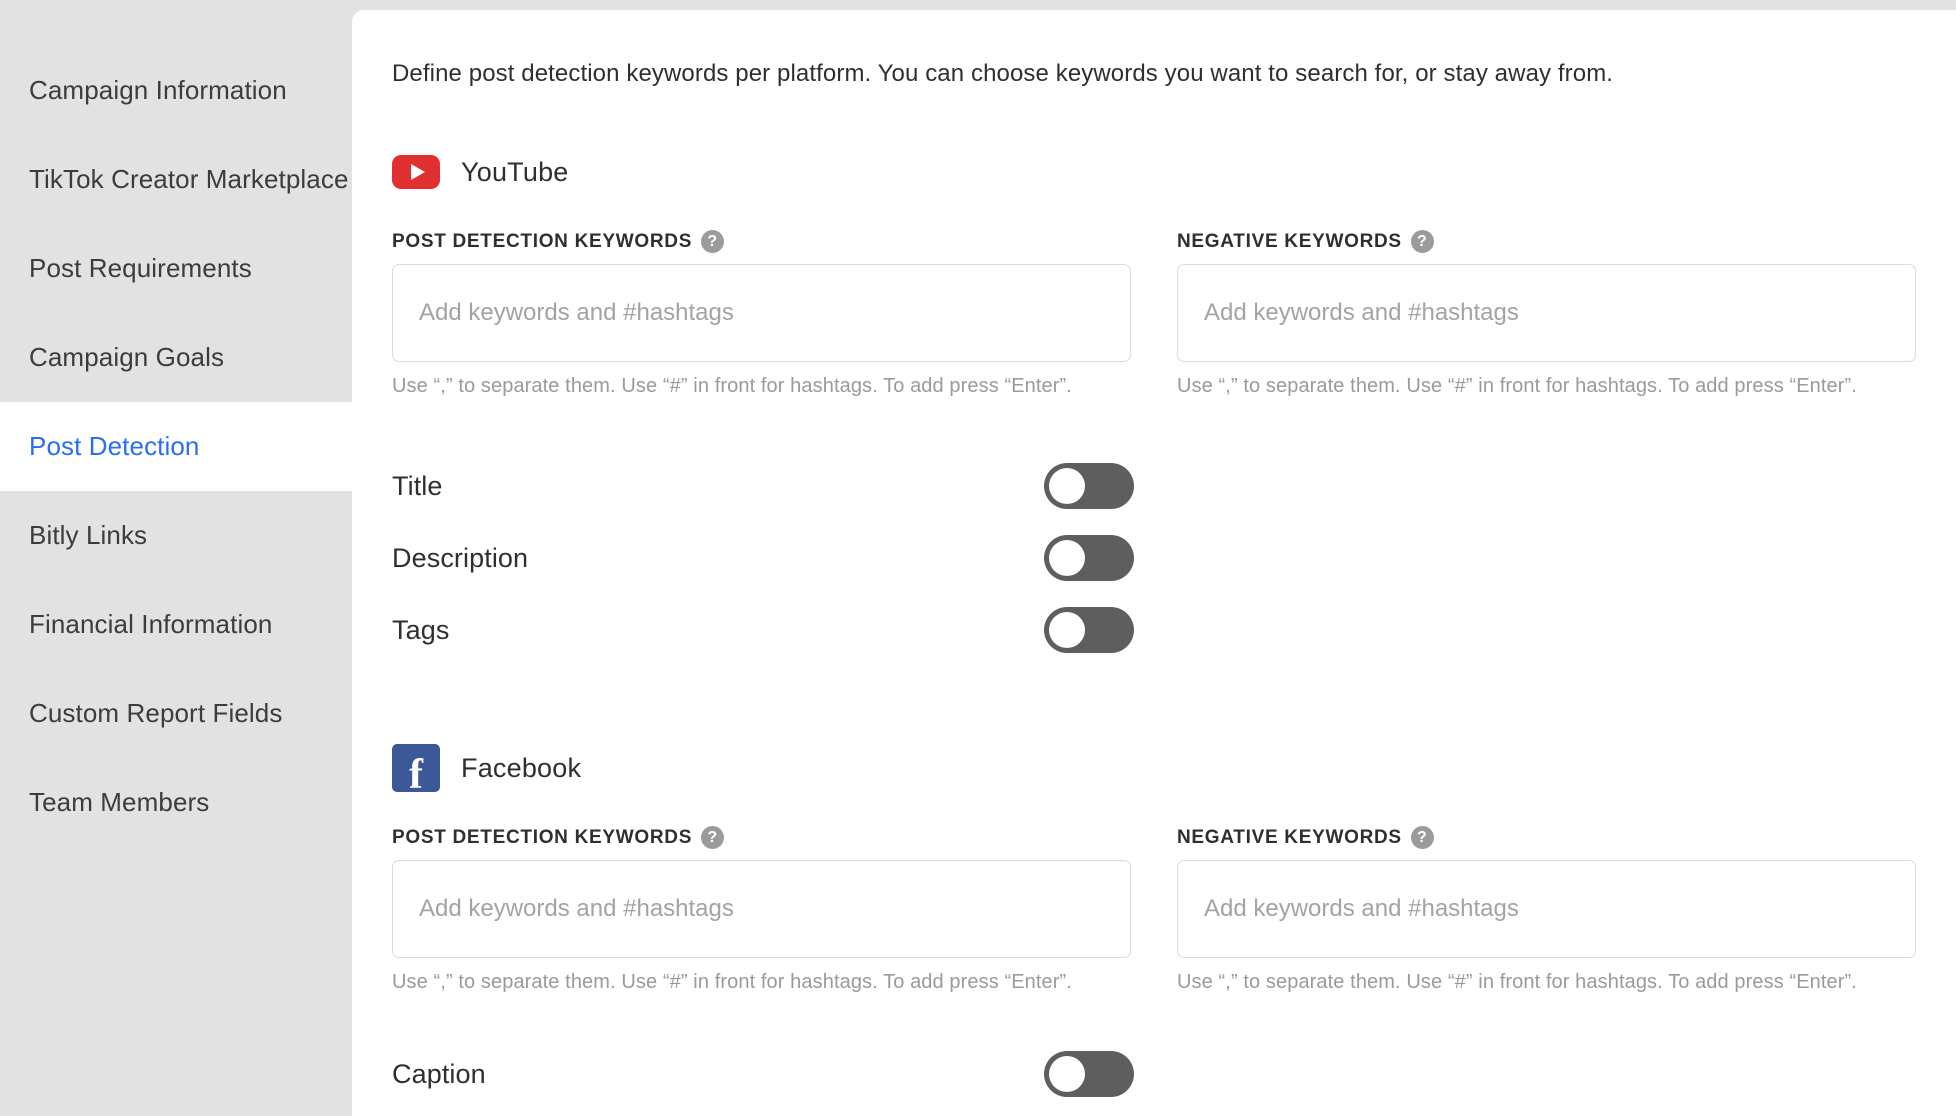 The width and height of the screenshot is (1956, 1116). I want to click on toggle-label-tags: Tags, so click(421, 629).